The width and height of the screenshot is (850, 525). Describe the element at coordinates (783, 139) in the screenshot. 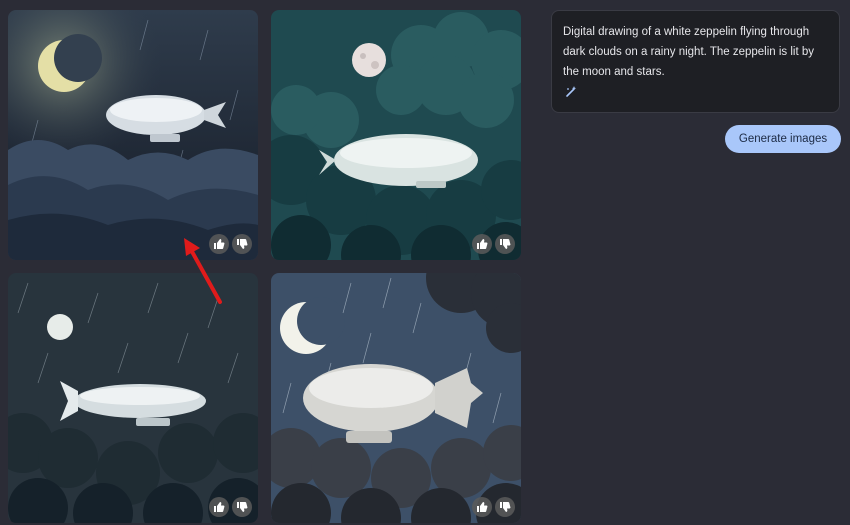

I see `generate-images-button: Generate images` at that location.